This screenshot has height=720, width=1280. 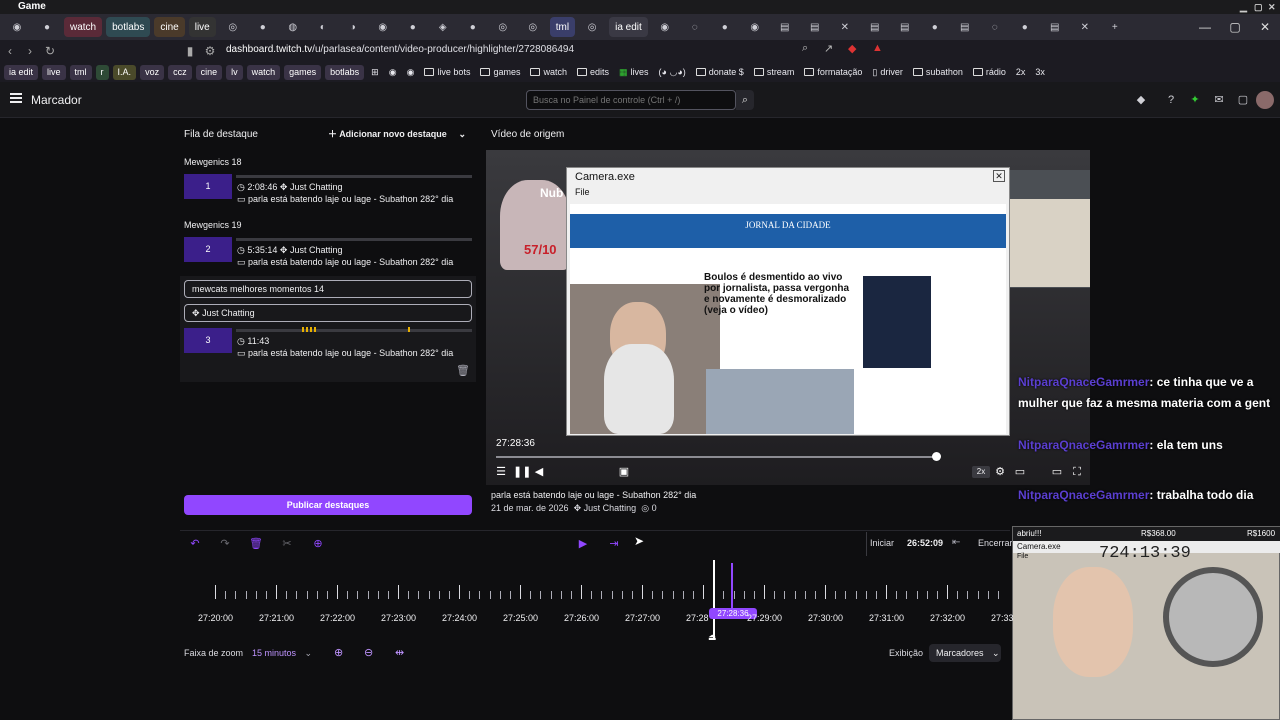 What do you see at coordinates (202, 27) in the screenshot?
I see `tab-live: live` at bounding box center [202, 27].